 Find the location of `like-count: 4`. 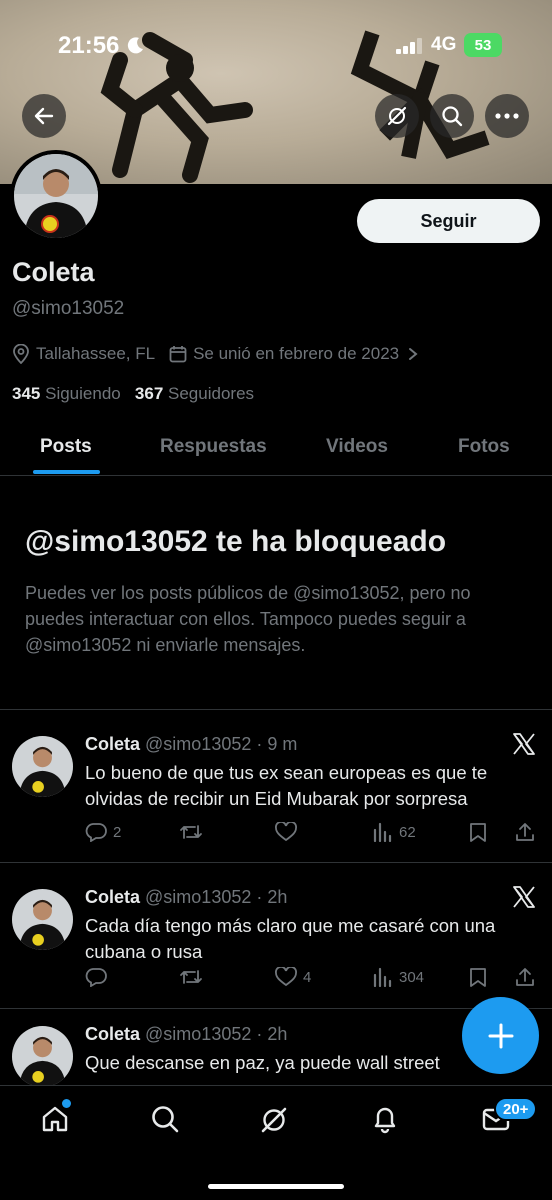

like-count: 4 is located at coordinates (307, 977).